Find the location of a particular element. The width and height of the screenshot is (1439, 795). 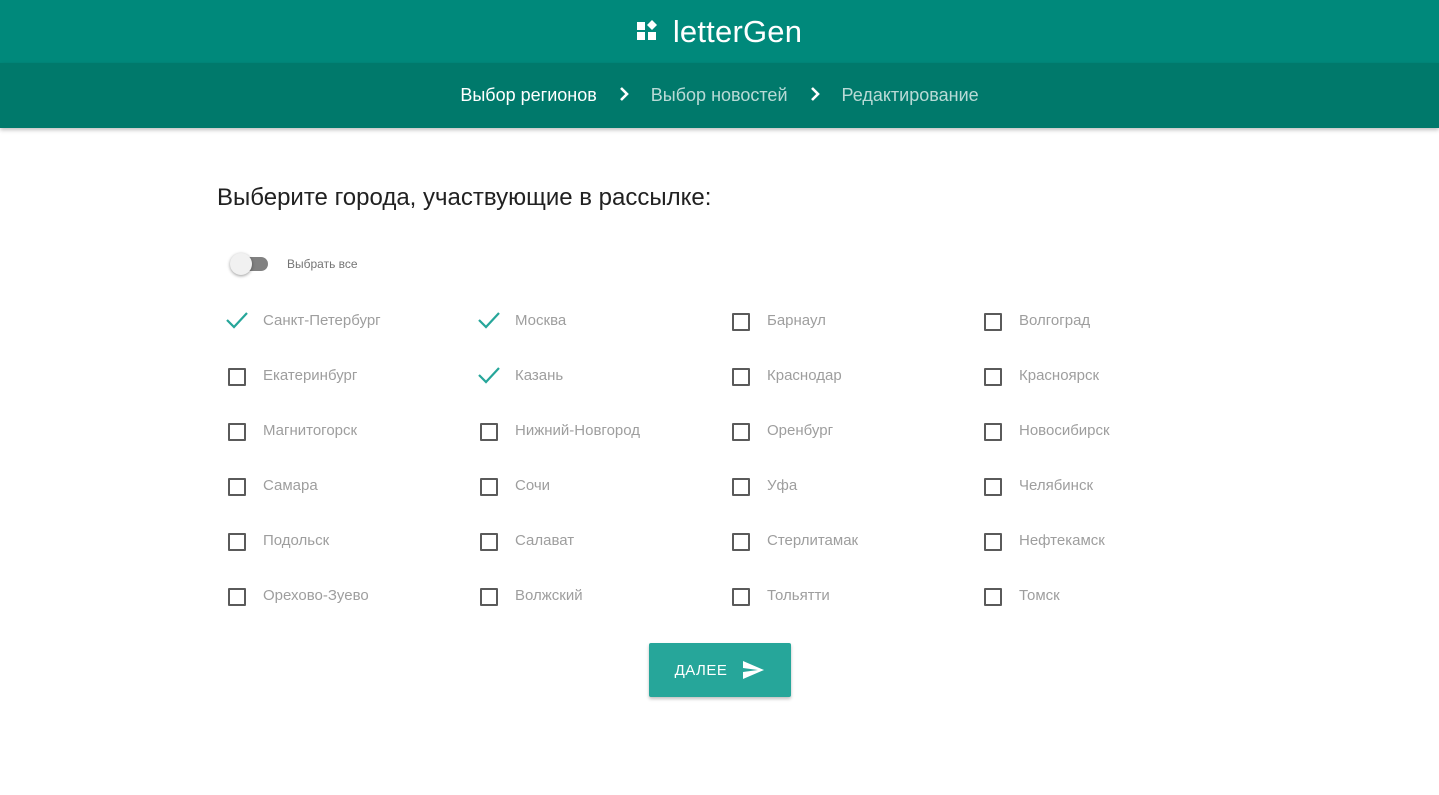

select-all: Выбрать все is located at coordinates (294, 264).